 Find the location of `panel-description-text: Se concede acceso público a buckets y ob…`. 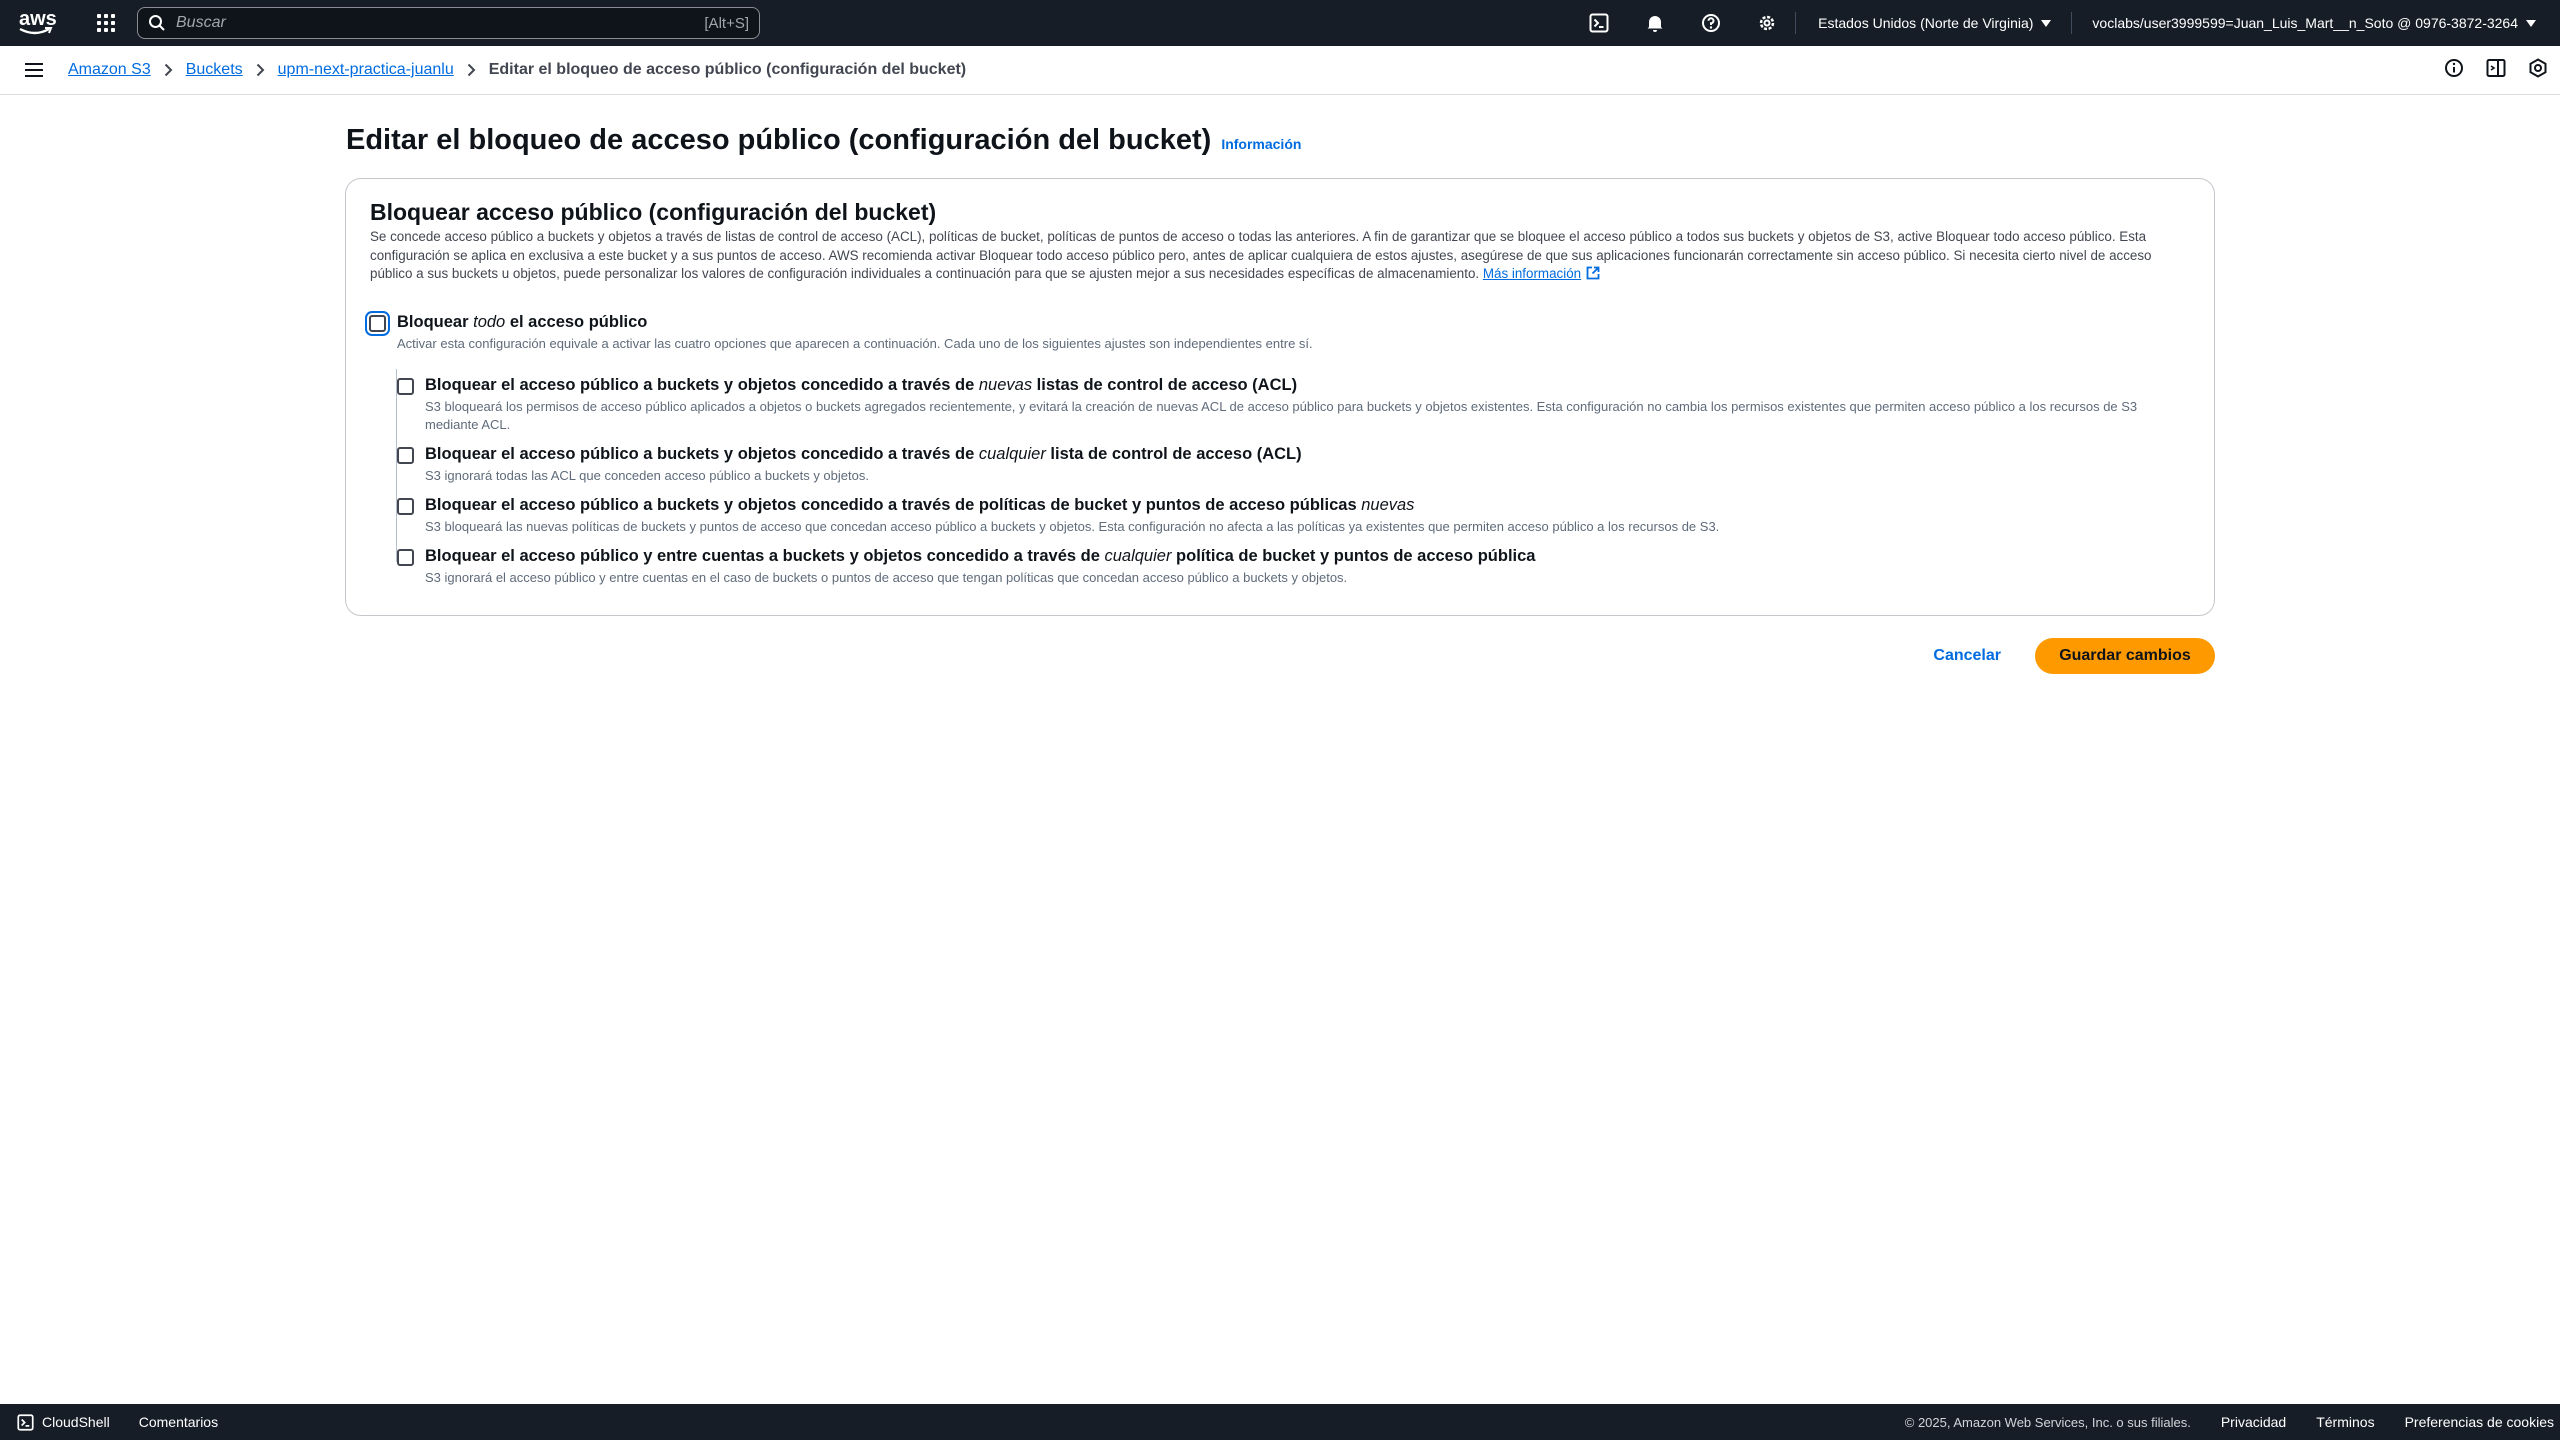

panel-description-text: Se concede acceso público a buckets y ob… is located at coordinates (1261, 255).